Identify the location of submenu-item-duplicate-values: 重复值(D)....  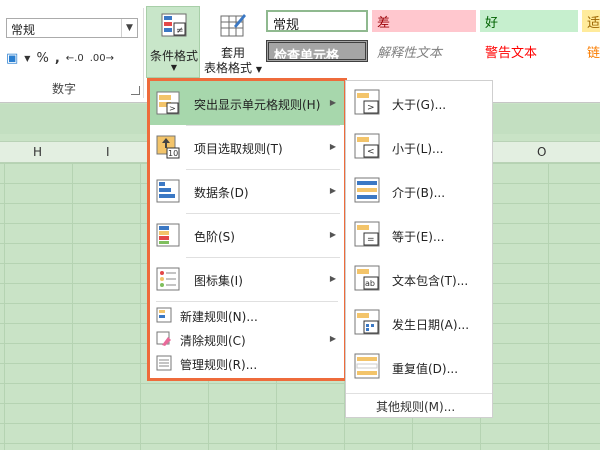
(419, 367).